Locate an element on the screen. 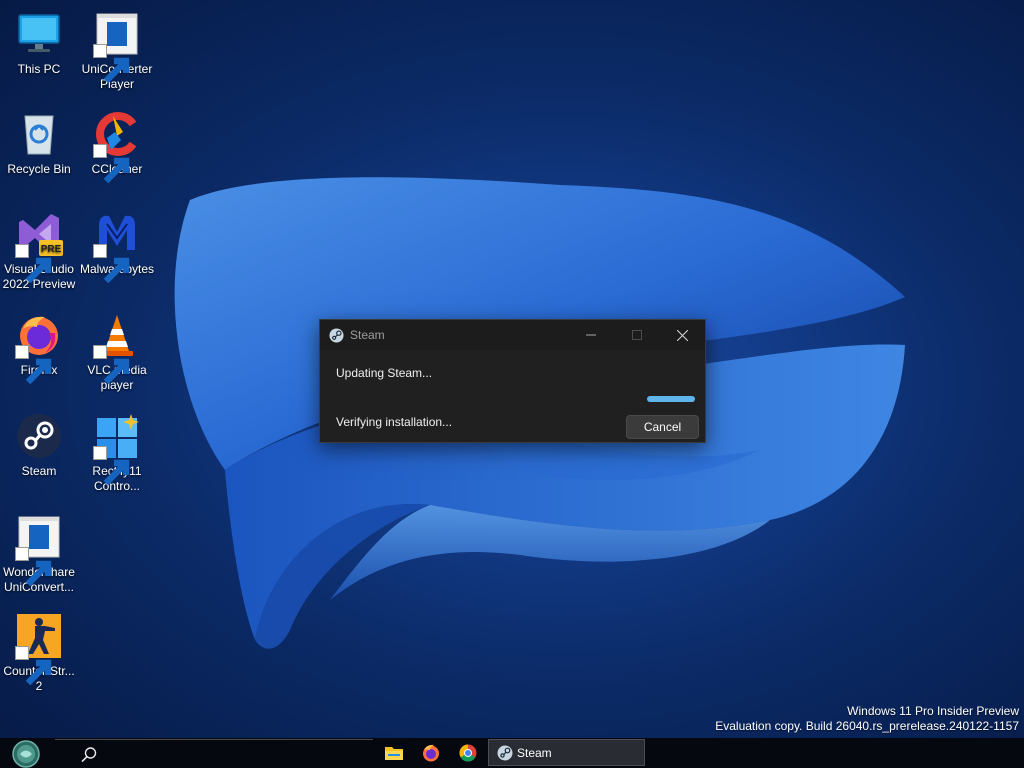 The image size is (1024, 768). desktop-icon-uniconverter-player: UniConverter Player is located at coordinates (117, 51).